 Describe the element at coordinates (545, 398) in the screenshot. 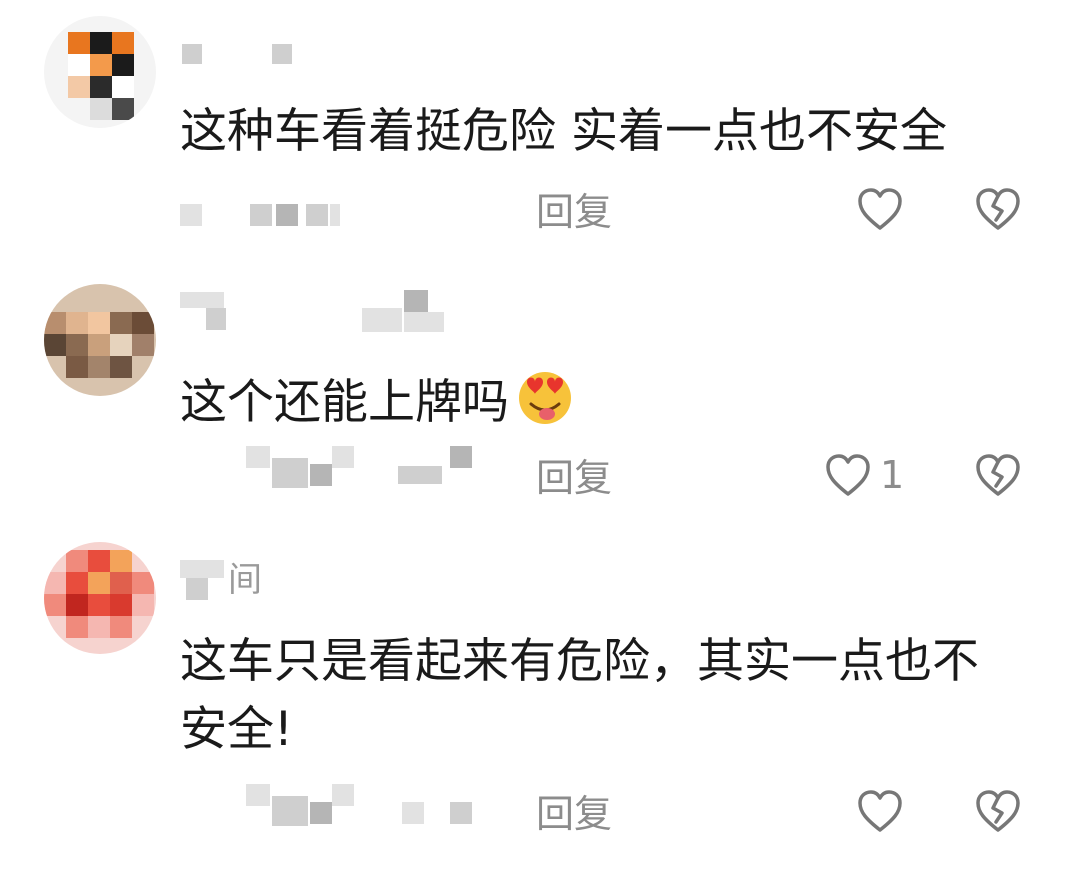

I see `heart-eyes-emoji` at that location.